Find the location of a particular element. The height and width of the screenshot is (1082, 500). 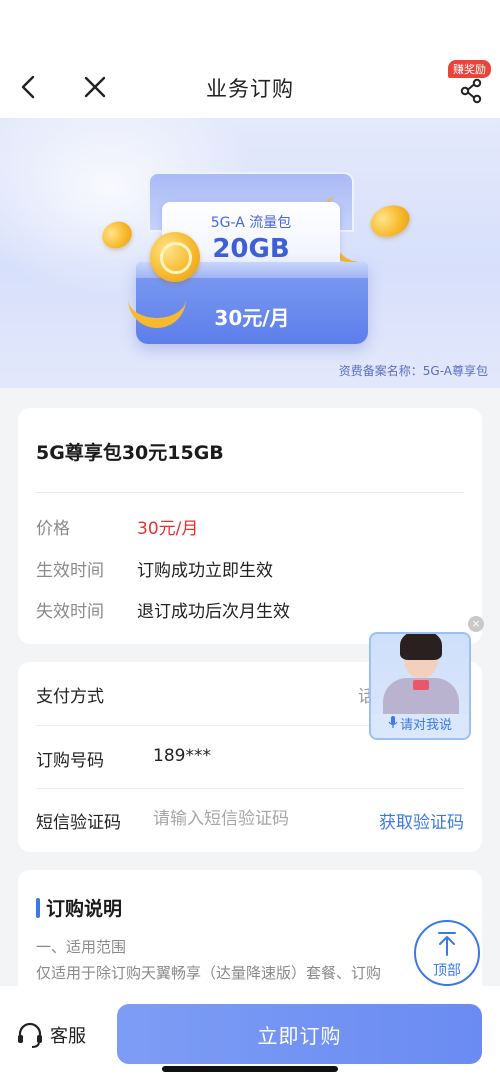

sms-code-row: 短信验证码 获取验证码 is located at coordinates (250, 820).